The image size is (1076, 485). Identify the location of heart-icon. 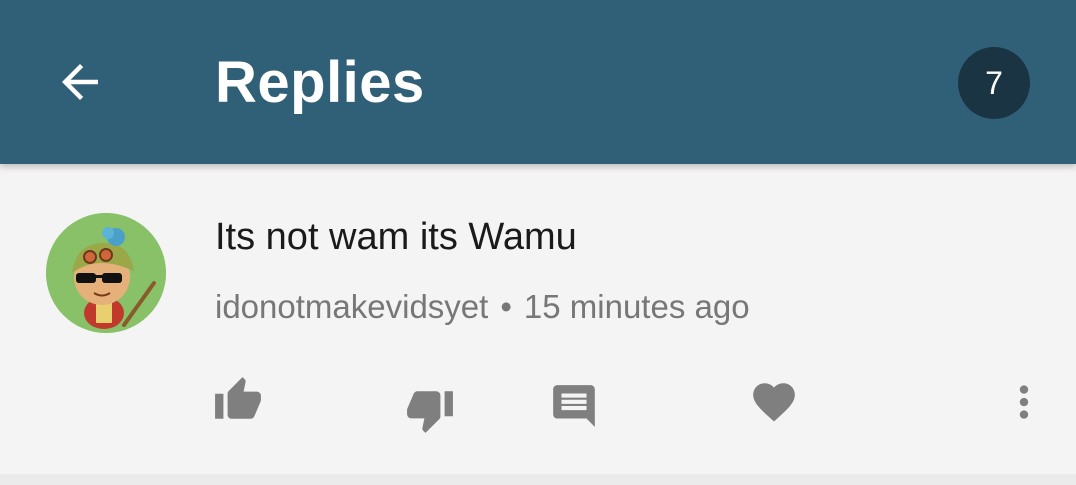
(774, 402).